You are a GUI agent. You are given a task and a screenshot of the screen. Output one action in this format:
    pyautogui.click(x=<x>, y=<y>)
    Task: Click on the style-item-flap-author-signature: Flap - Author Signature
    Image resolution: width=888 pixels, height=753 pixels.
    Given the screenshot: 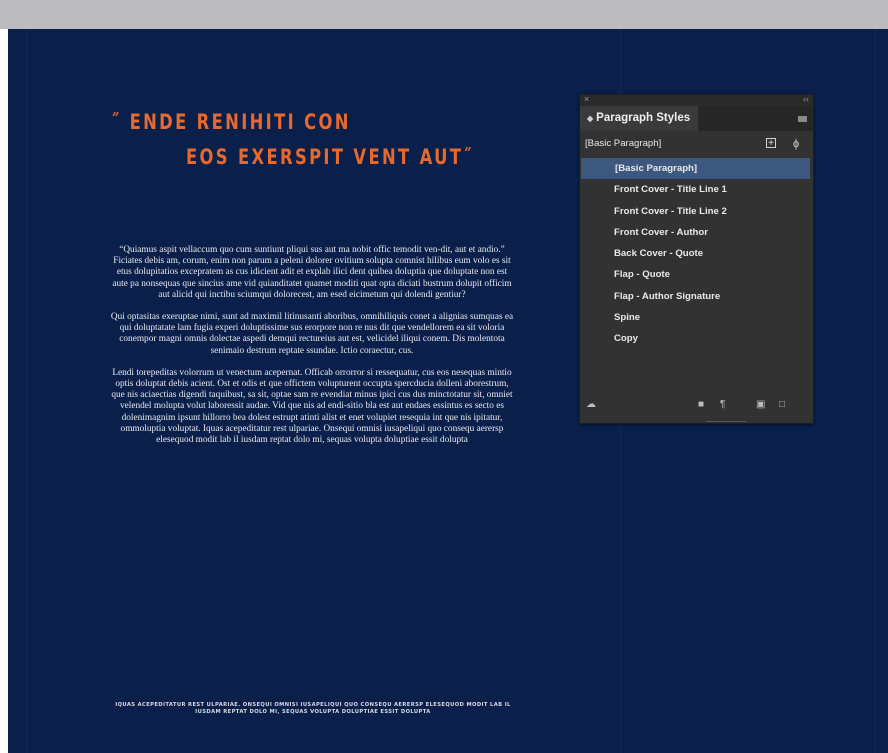 What is the action you would take?
    pyautogui.click(x=696, y=296)
    